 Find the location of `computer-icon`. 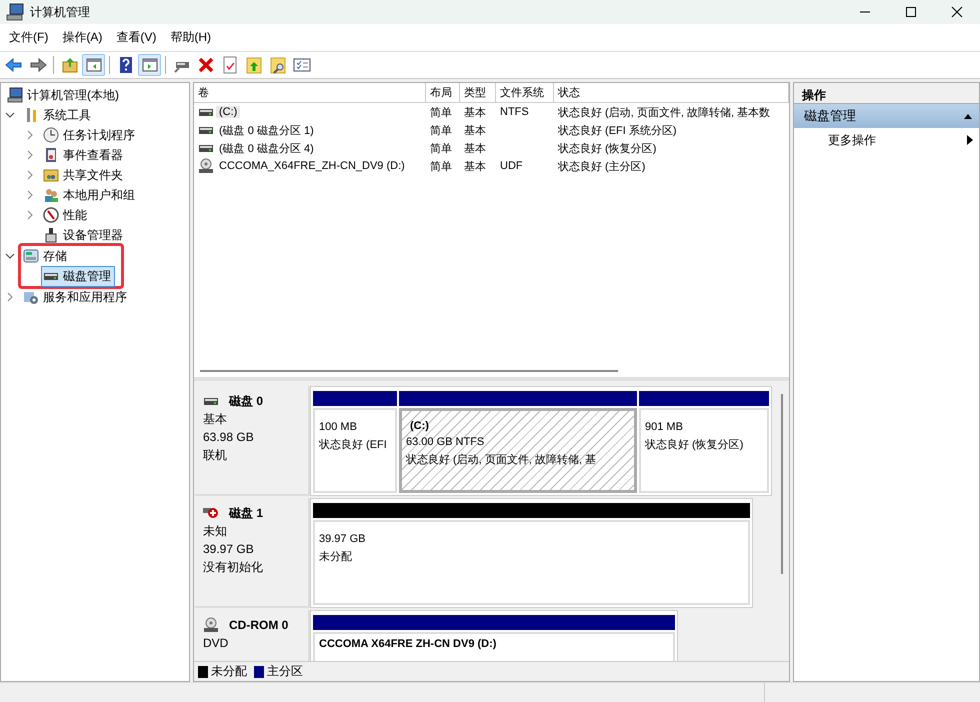

computer-icon is located at coordinates (15, 95).